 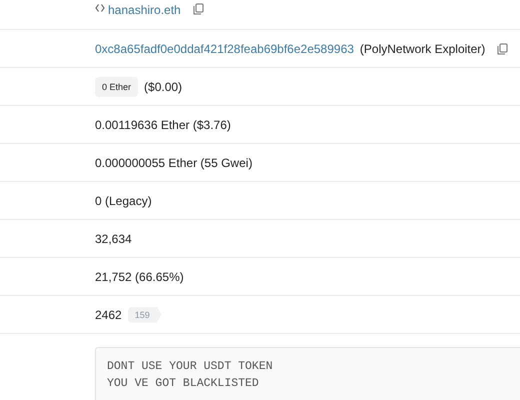 What do you see at coordinates (163, 87) in the screenshot?
I see `value-text: ($0.00)` at bounding box center [163, 87].